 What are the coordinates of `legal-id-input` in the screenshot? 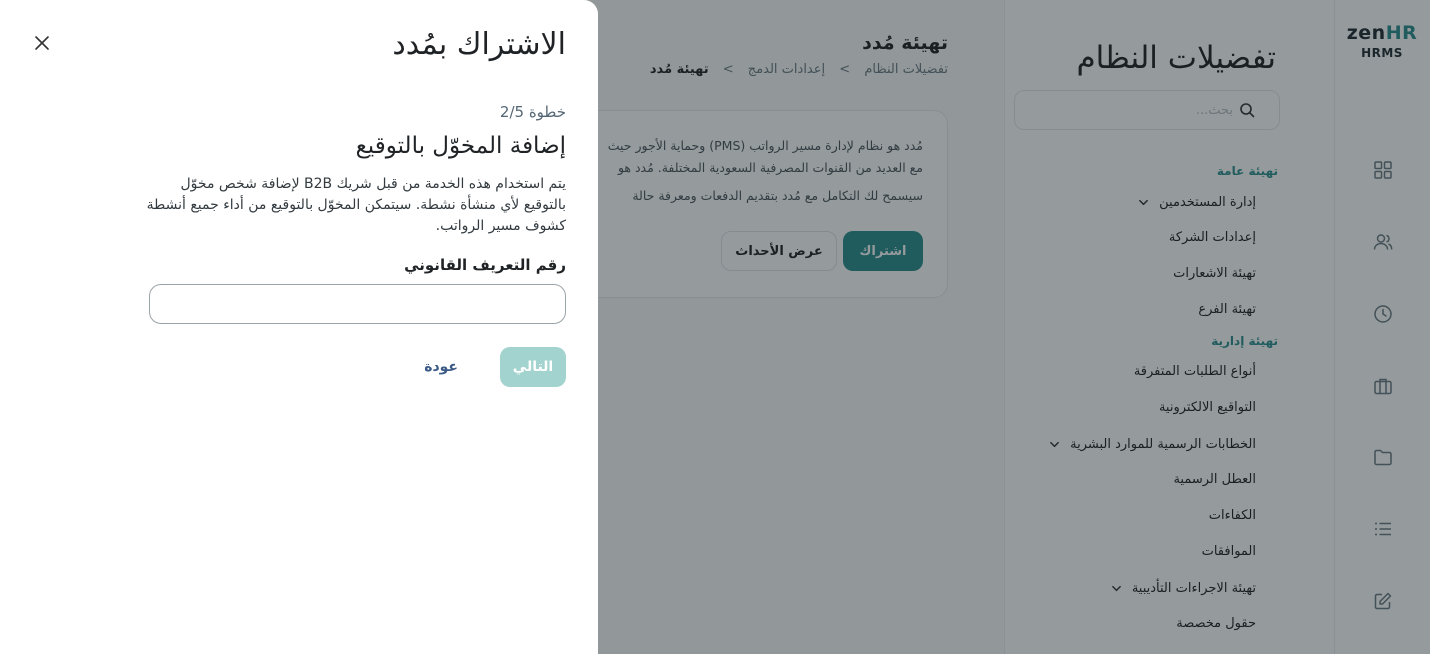 It's located at (357, 304).